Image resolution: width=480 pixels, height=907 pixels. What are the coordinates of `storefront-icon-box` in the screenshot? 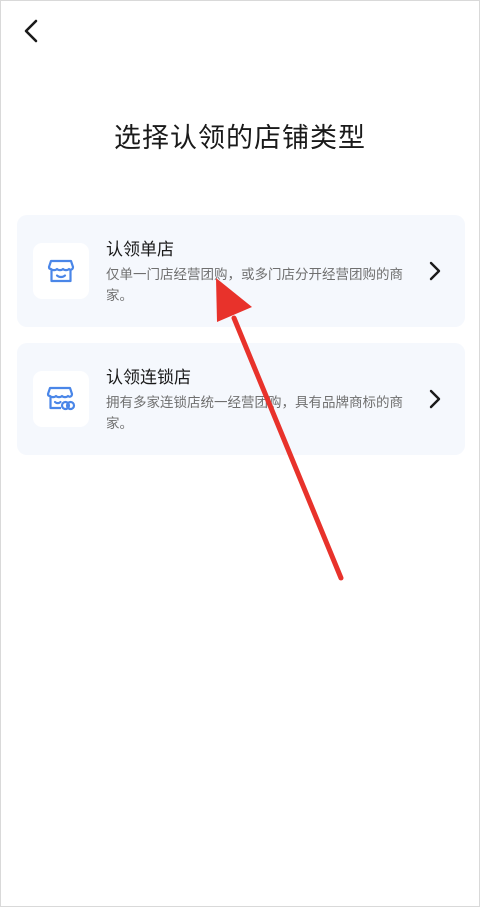 It's located at (61, 271).